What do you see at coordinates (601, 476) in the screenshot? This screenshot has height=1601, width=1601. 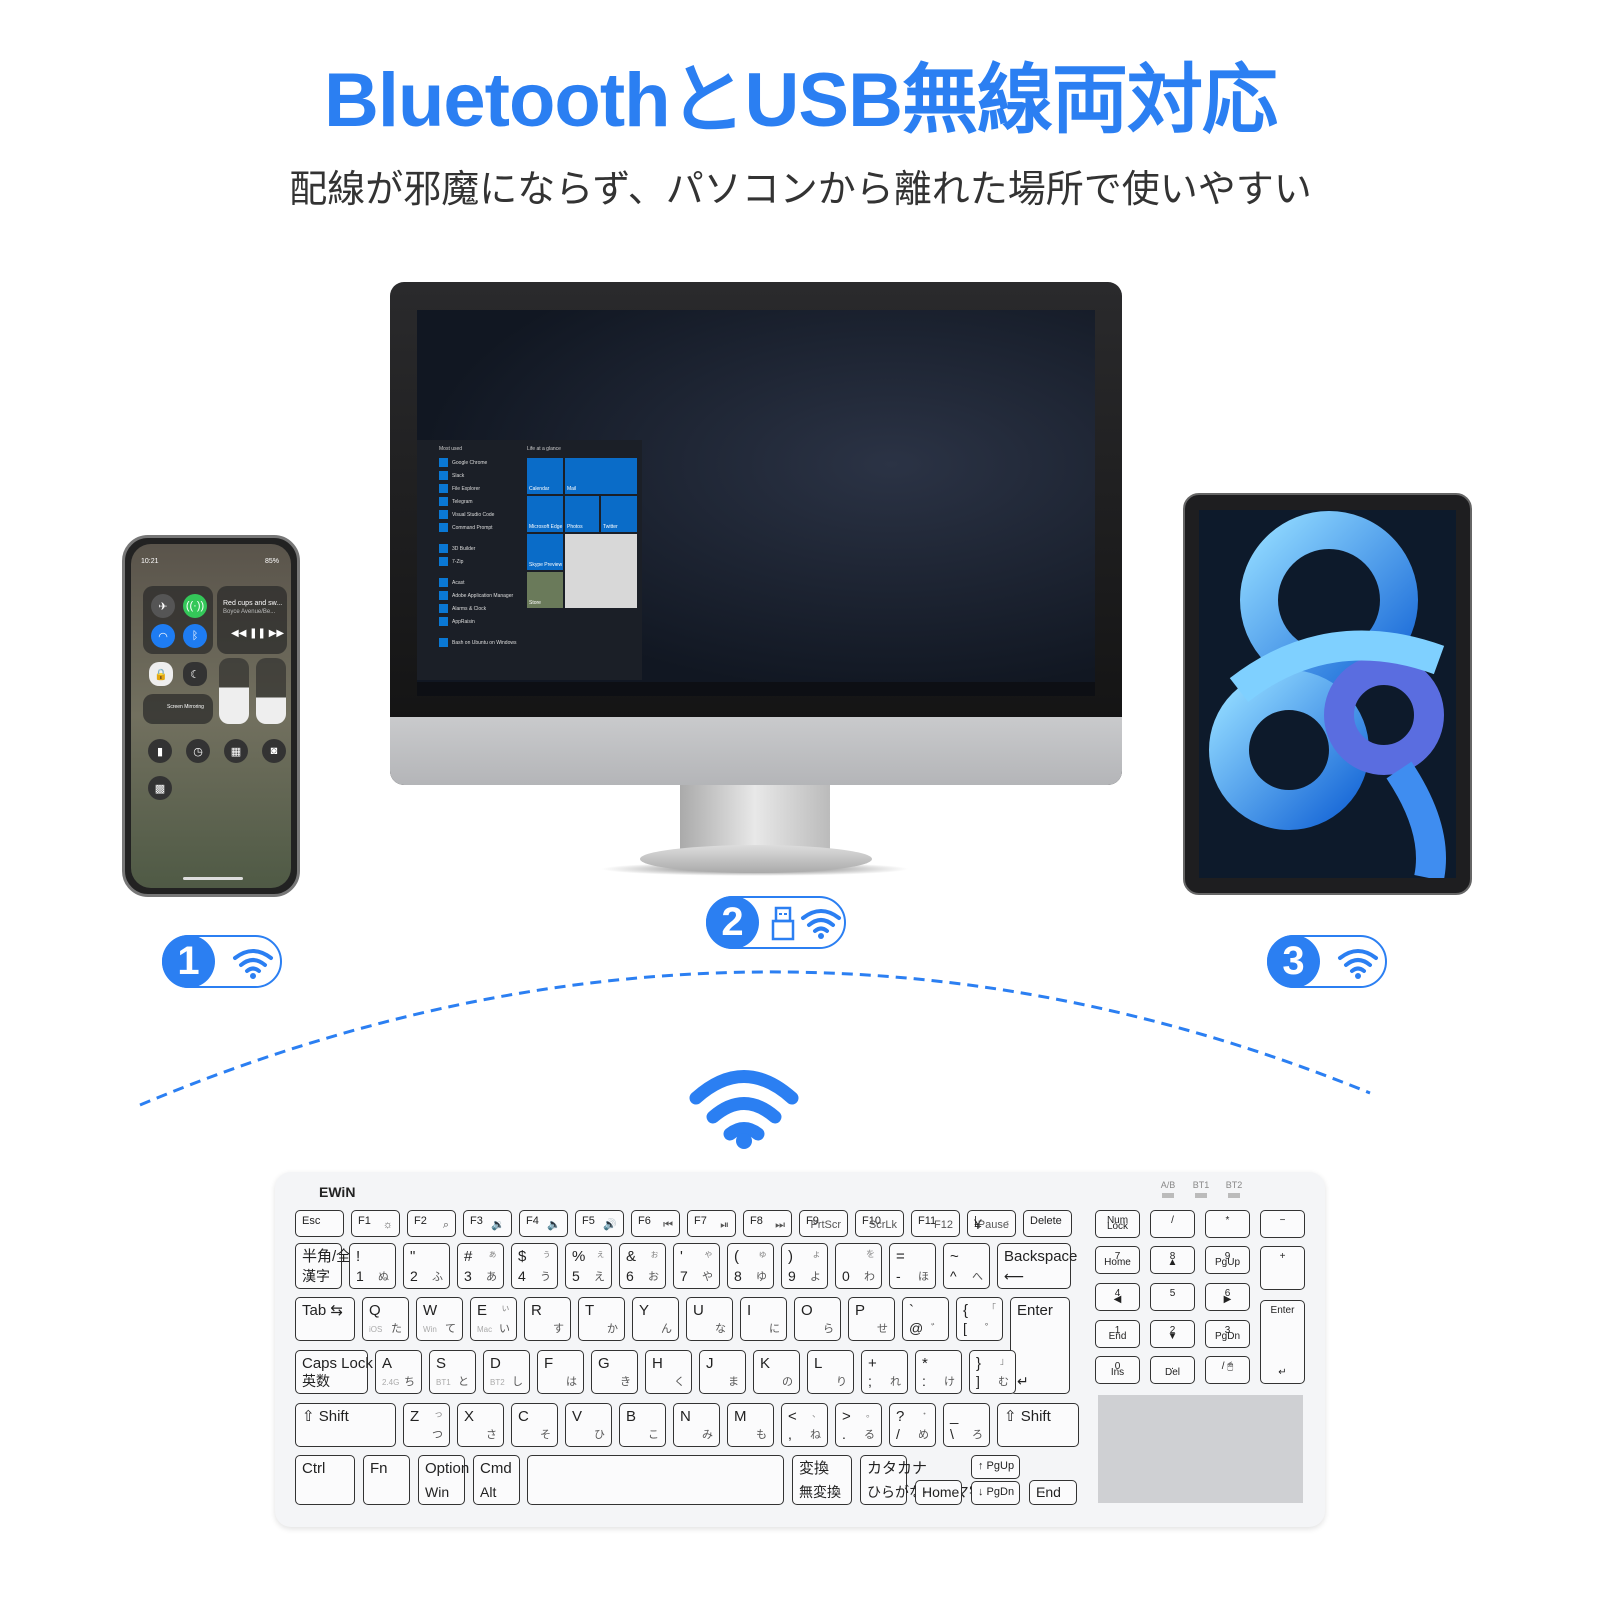 I see `start-tile: Mail` at bounding box center [601, 476].